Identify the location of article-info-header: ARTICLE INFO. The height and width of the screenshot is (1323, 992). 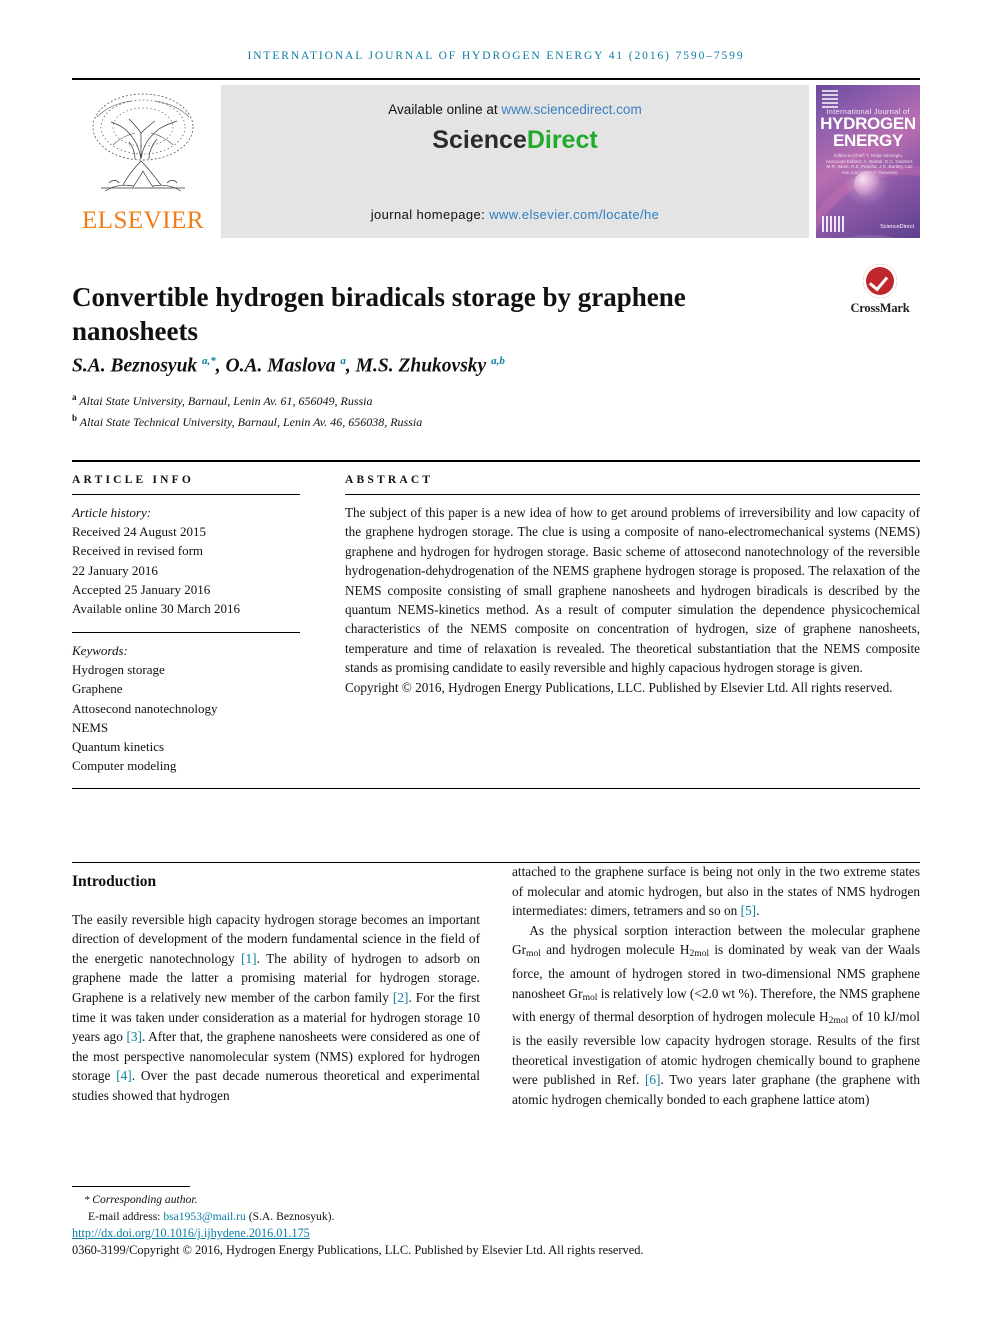
(133, 480).